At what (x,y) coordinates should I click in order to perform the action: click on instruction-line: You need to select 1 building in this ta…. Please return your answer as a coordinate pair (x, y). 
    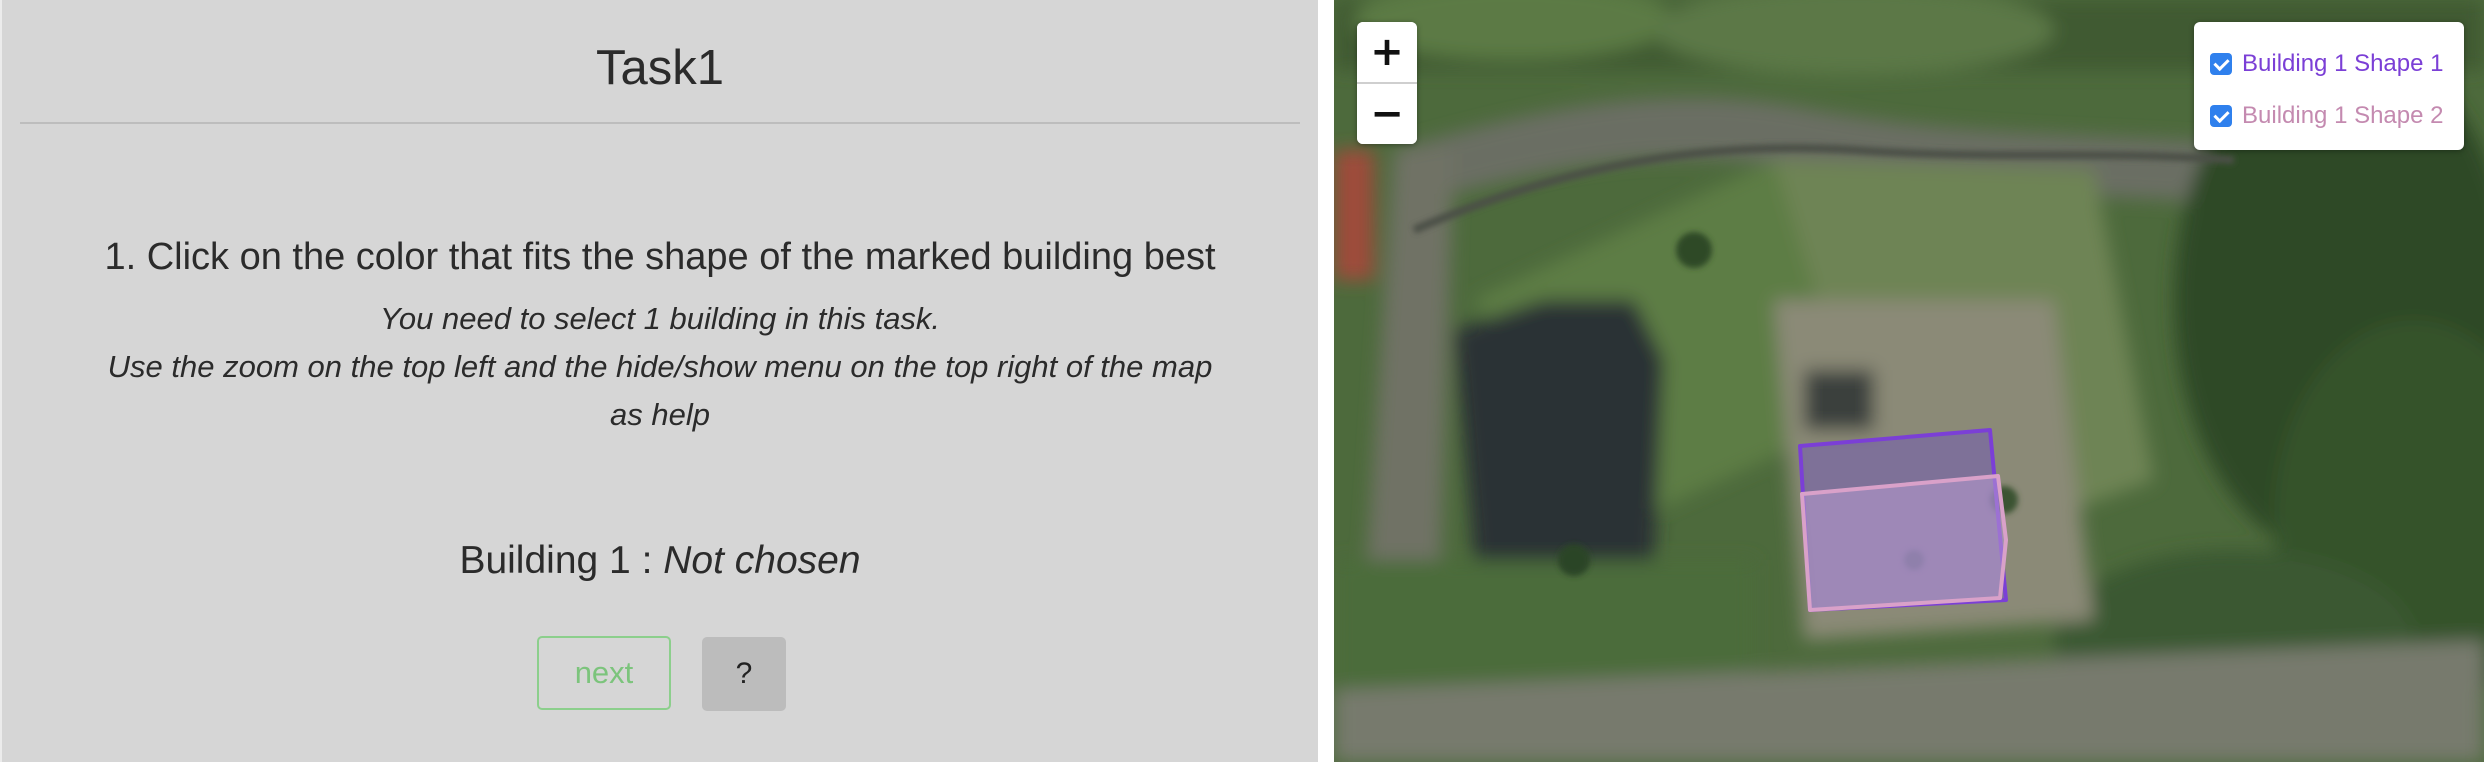
    Looking at the image, I should click on (660, 318).